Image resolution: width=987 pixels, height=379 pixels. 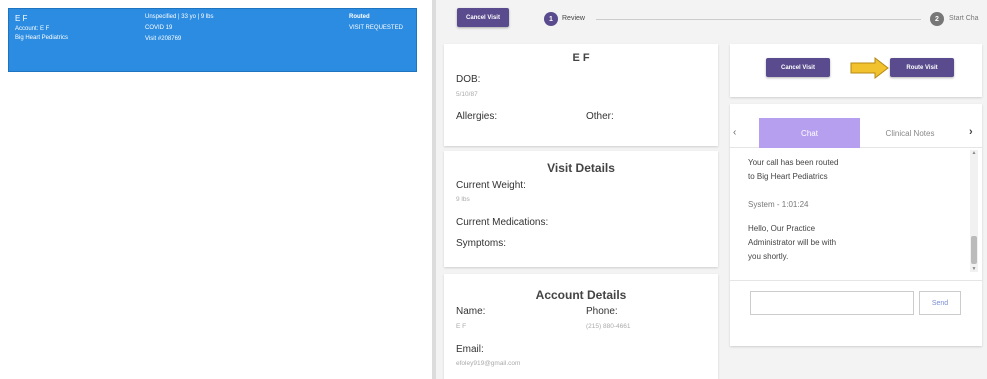 I want to click on weight-label: Current Weight:, so click(x=491, y=185).